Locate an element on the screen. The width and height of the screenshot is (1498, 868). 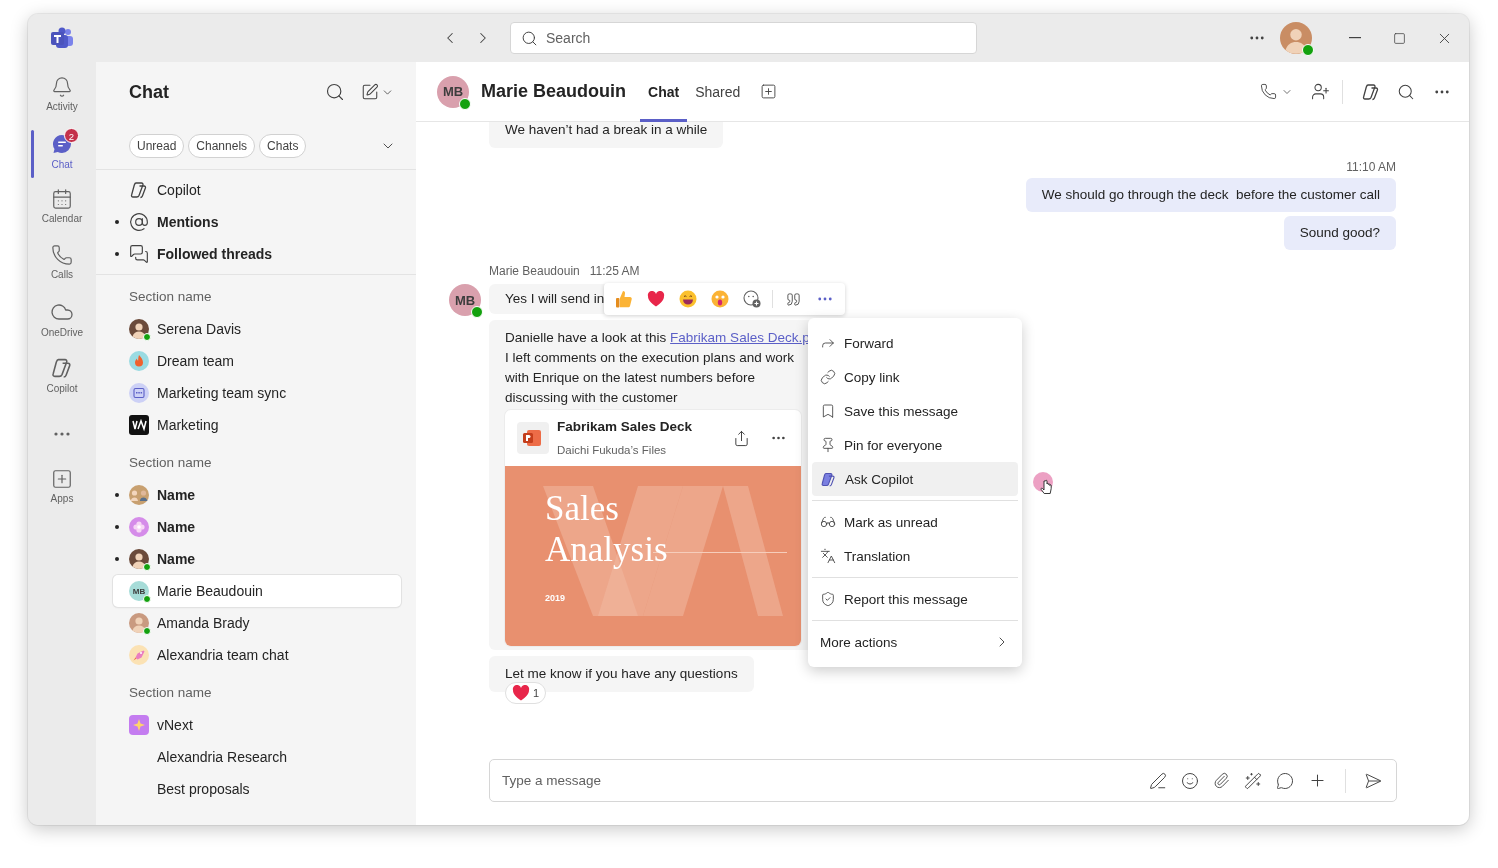
menu-item: Copy link is located at coordinates (915, 377).